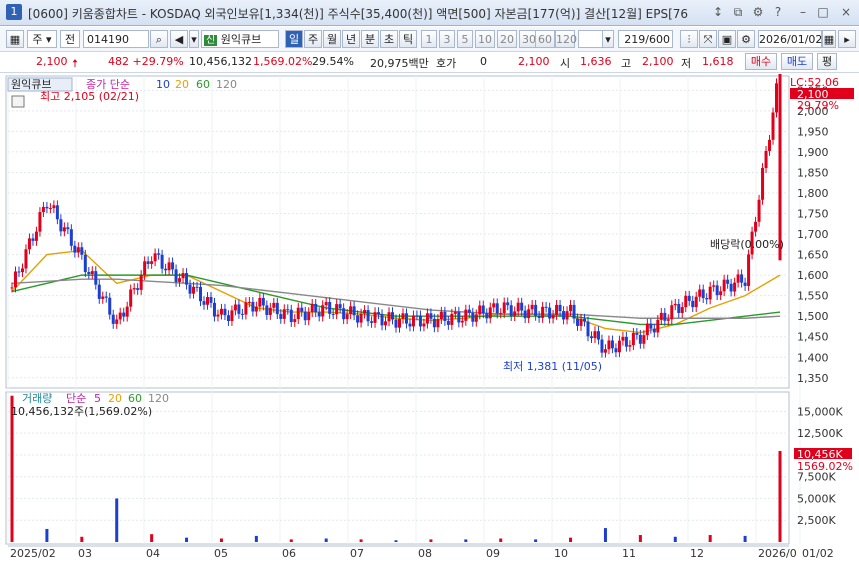  What do you see at coordinates (351, 39) in the screenshot?
I see `tab-year: 년` at bounding box center [351, 39].